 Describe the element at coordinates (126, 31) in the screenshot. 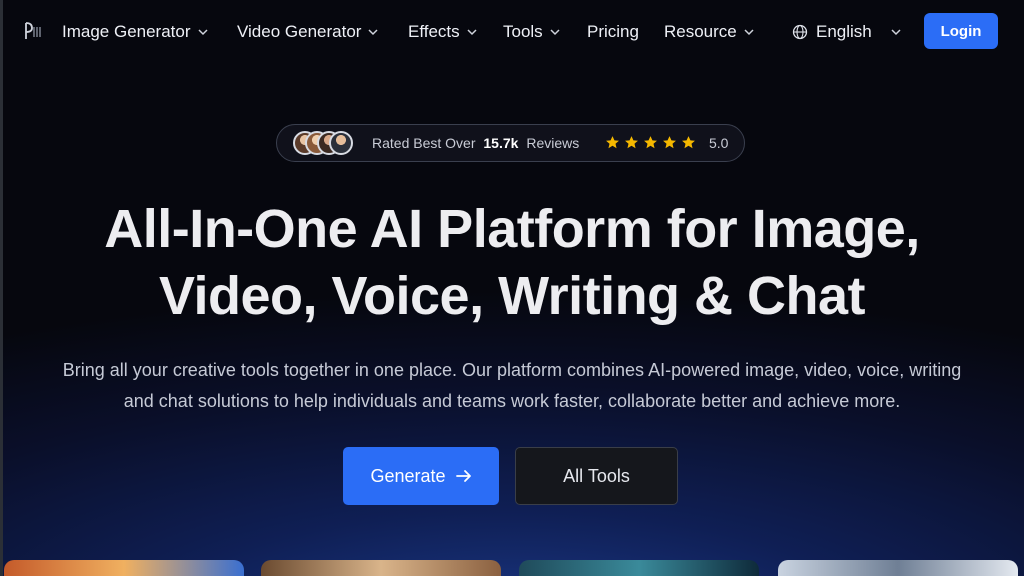

I see `nav-label: Image Generator` at that location.